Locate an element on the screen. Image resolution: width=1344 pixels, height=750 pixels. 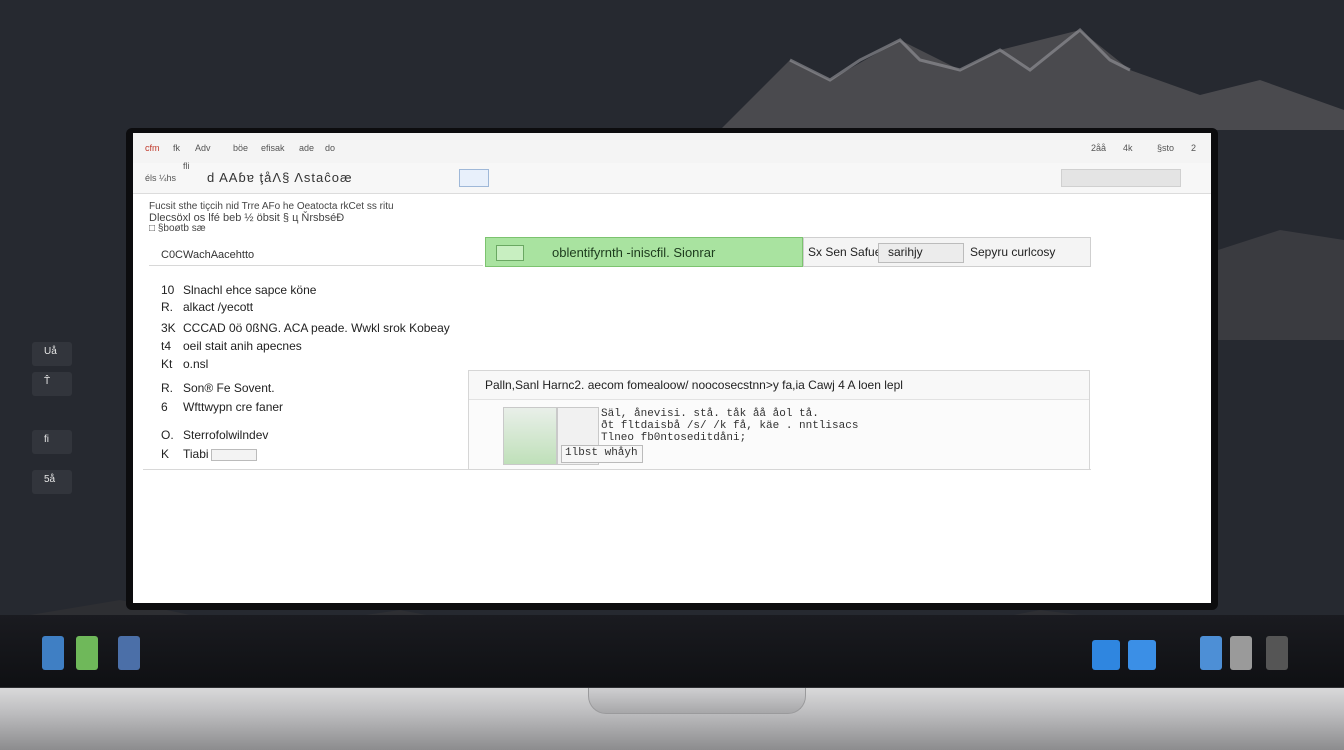
list-item: R. alkact /yecott is located at coordinates (207, 307).